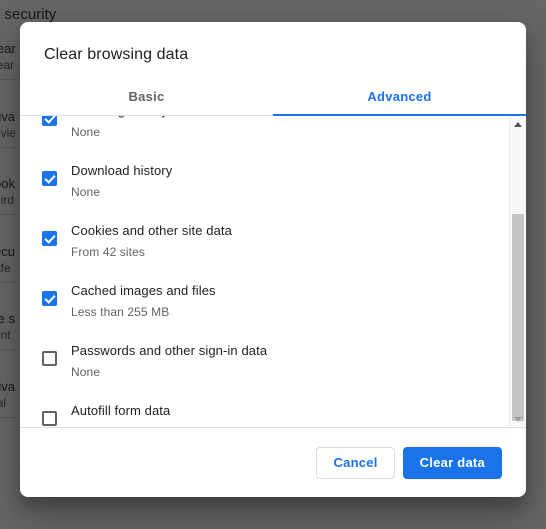 This screenshot has width=546, height=529. Describe the element at coordinates (49, 238) in the screenshot. I see `checkbox-cookies-and-other-site-data` at that location.